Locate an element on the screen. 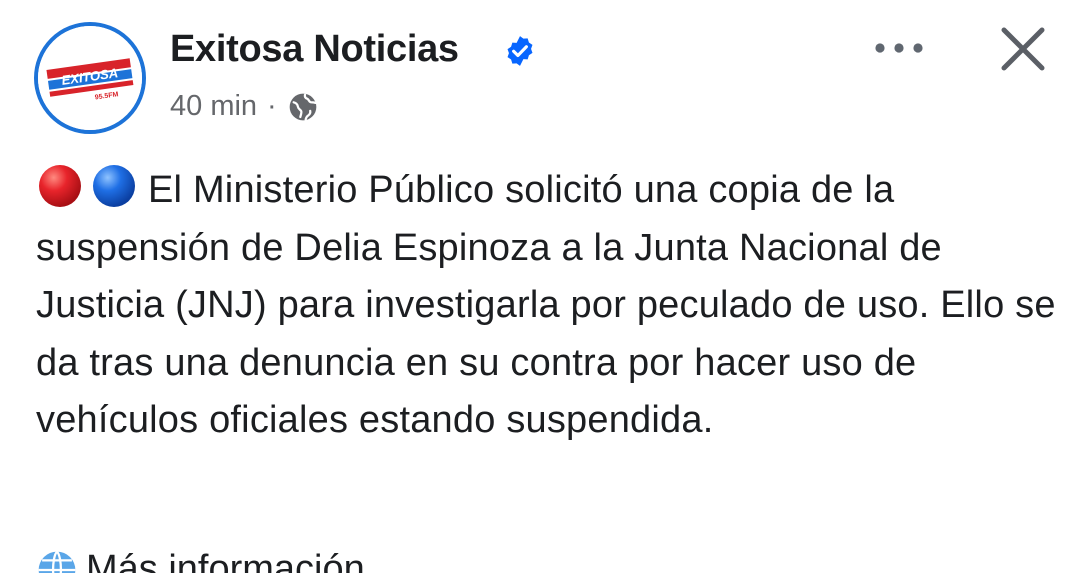  verified-badge-icon is located at coordinates (520, 51).